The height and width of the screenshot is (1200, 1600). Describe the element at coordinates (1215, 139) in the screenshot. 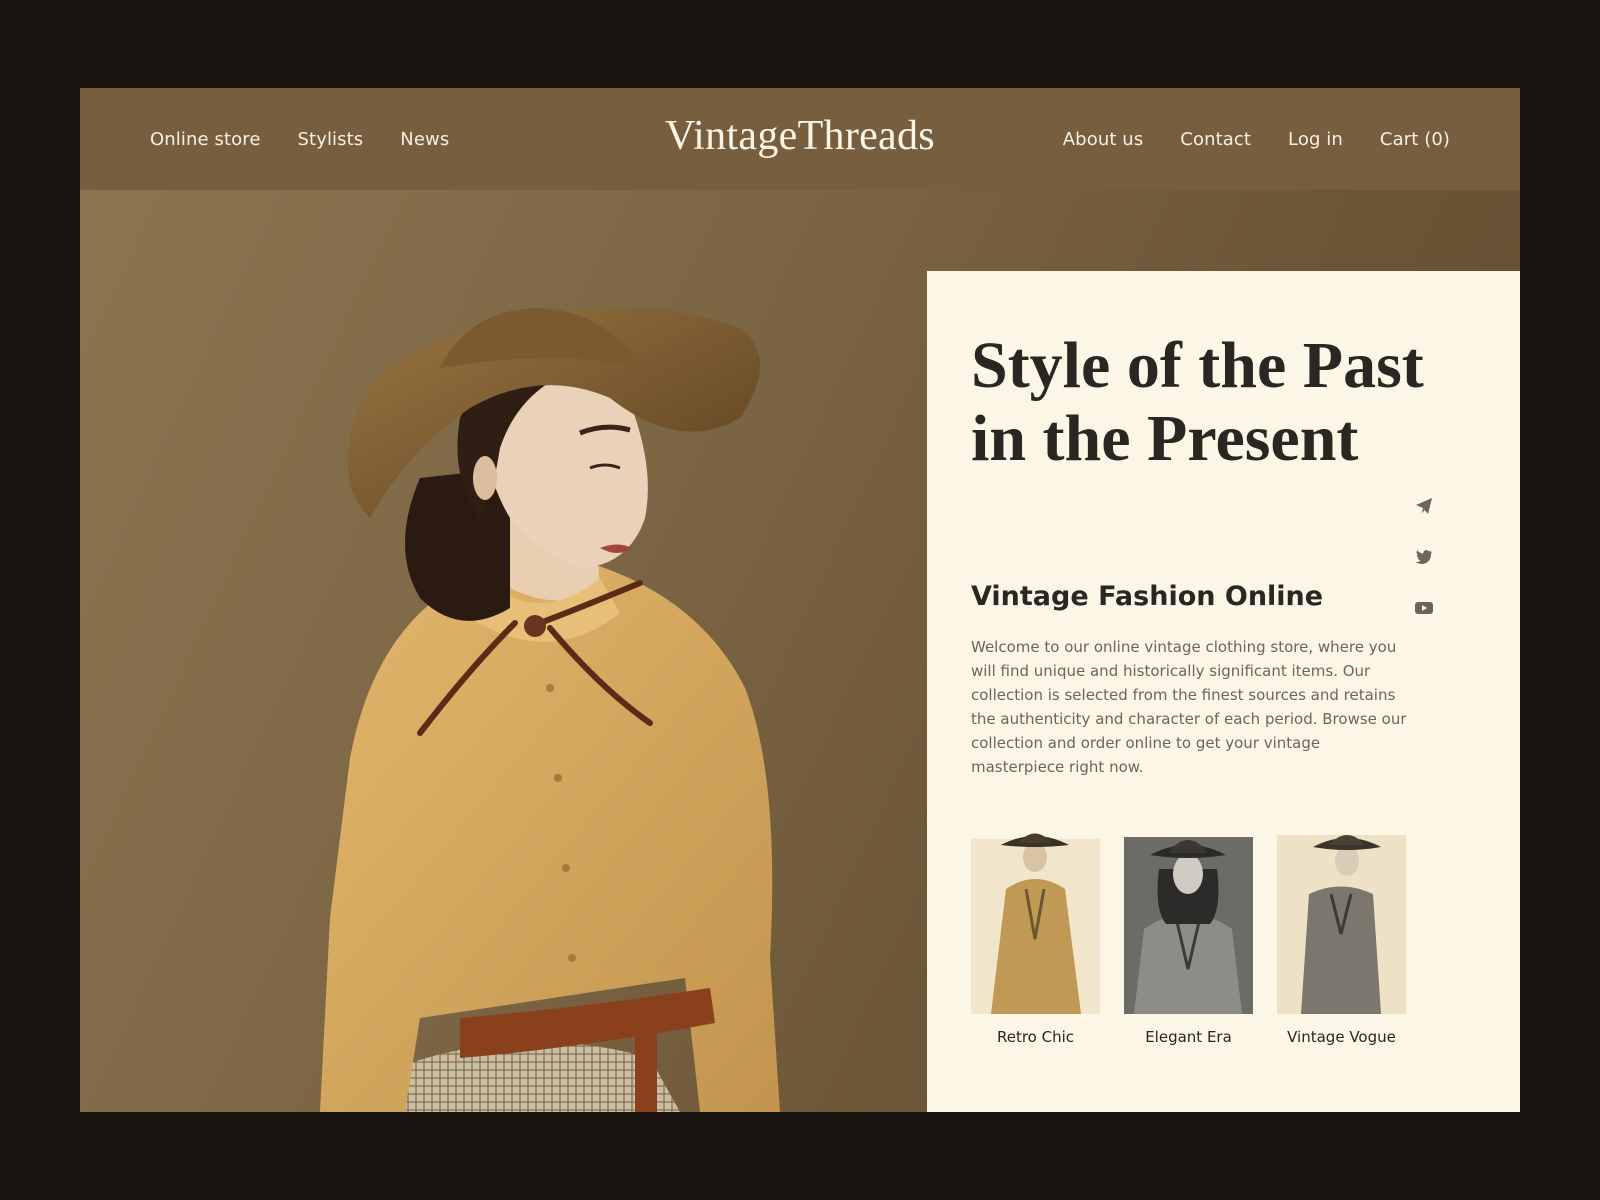

I see `nav-contact: Contact` at that location.